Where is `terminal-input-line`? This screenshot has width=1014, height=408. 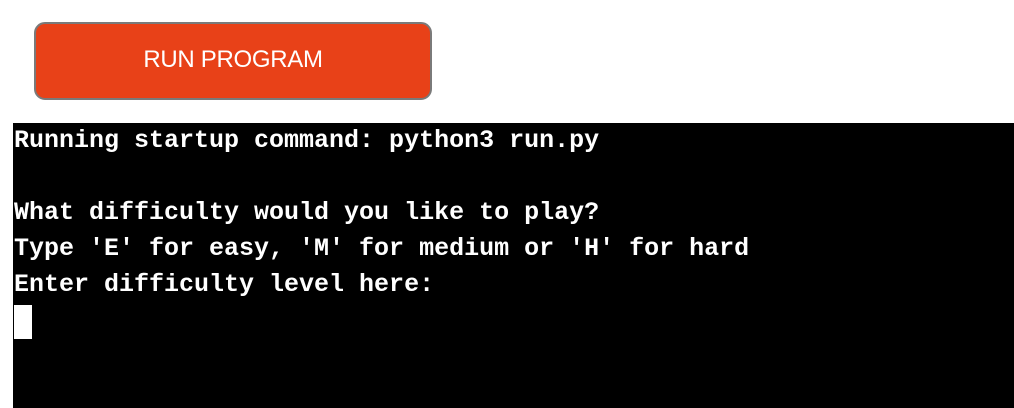 terminal-input-line is located at coordinates (514, 321).